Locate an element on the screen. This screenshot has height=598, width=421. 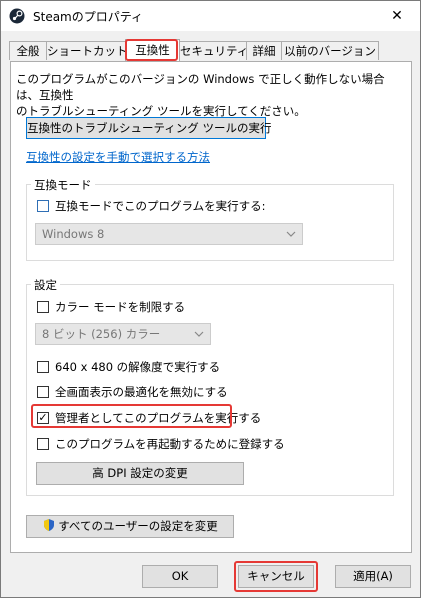
compat-mode-checkbox is located at coordinates (43, 206).